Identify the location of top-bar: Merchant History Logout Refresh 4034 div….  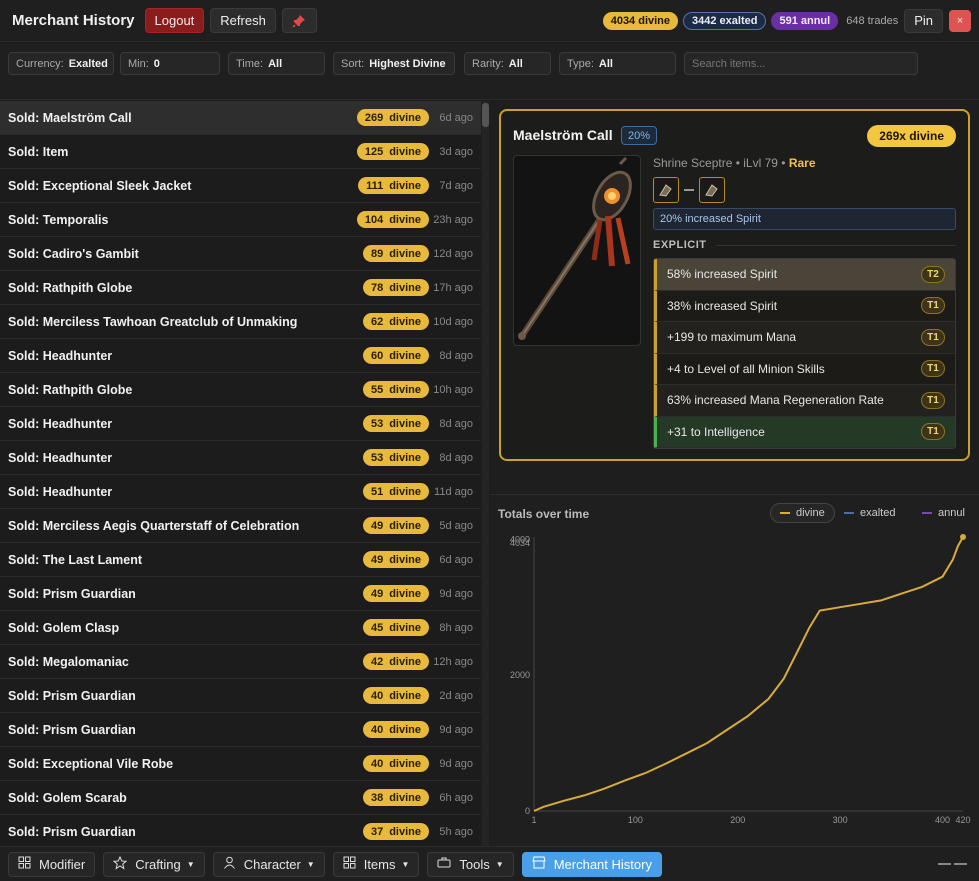
(489, 21).